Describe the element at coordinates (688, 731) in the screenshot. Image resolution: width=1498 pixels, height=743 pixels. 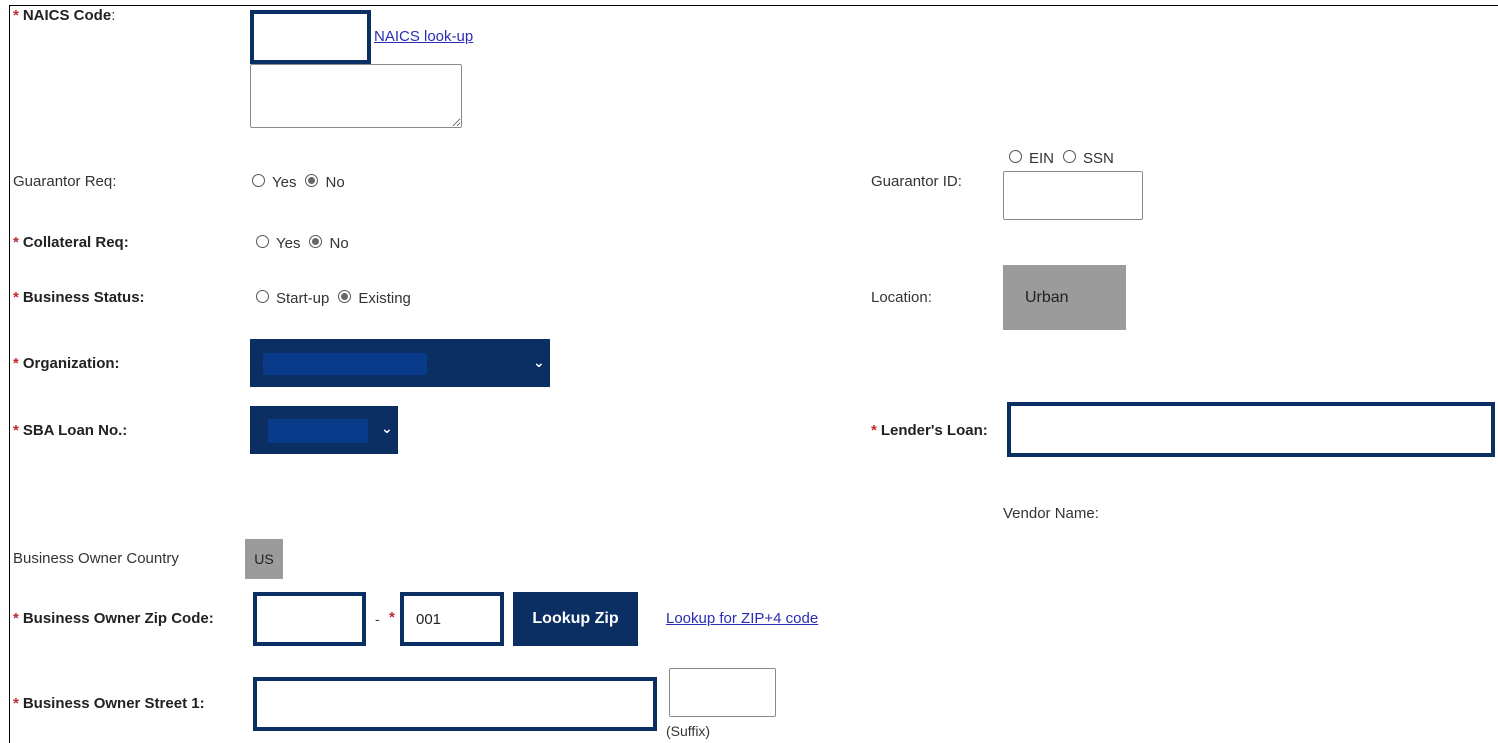
I see `suffix-label: (Suffix)` at that location.